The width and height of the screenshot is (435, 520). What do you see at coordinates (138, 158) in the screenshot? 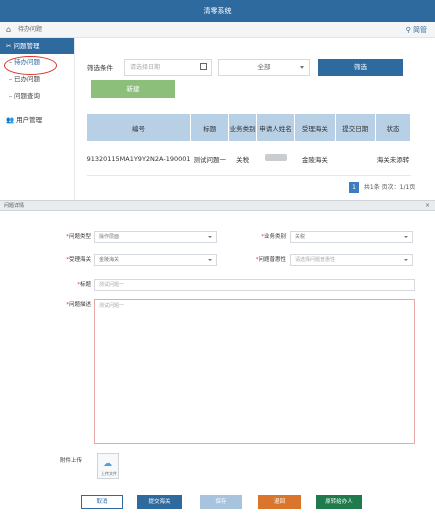
I see `cell-id: 91320115MA1Y9Y2N2A-190001` at bounding box center [138, 158].